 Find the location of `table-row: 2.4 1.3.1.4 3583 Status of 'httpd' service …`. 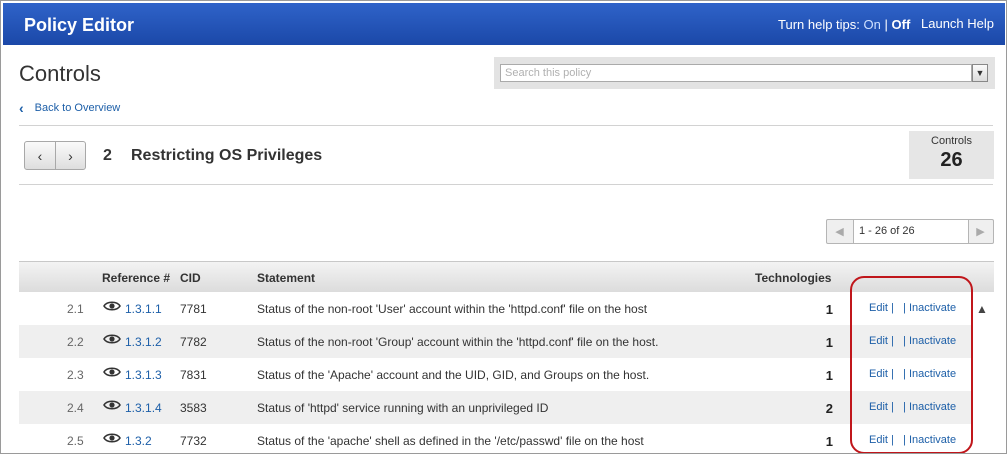

table-row: 2.4 1.3.1.4 3583 Status of 'httpd' service … is located at coordinates (495, 407).